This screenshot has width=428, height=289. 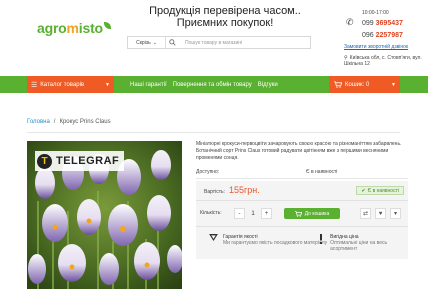 What do you see at coordinates (148, 85) in the screenshot?
I see `nav-link-guarantees: Наші гарантії` at bounding box center [148, 85].